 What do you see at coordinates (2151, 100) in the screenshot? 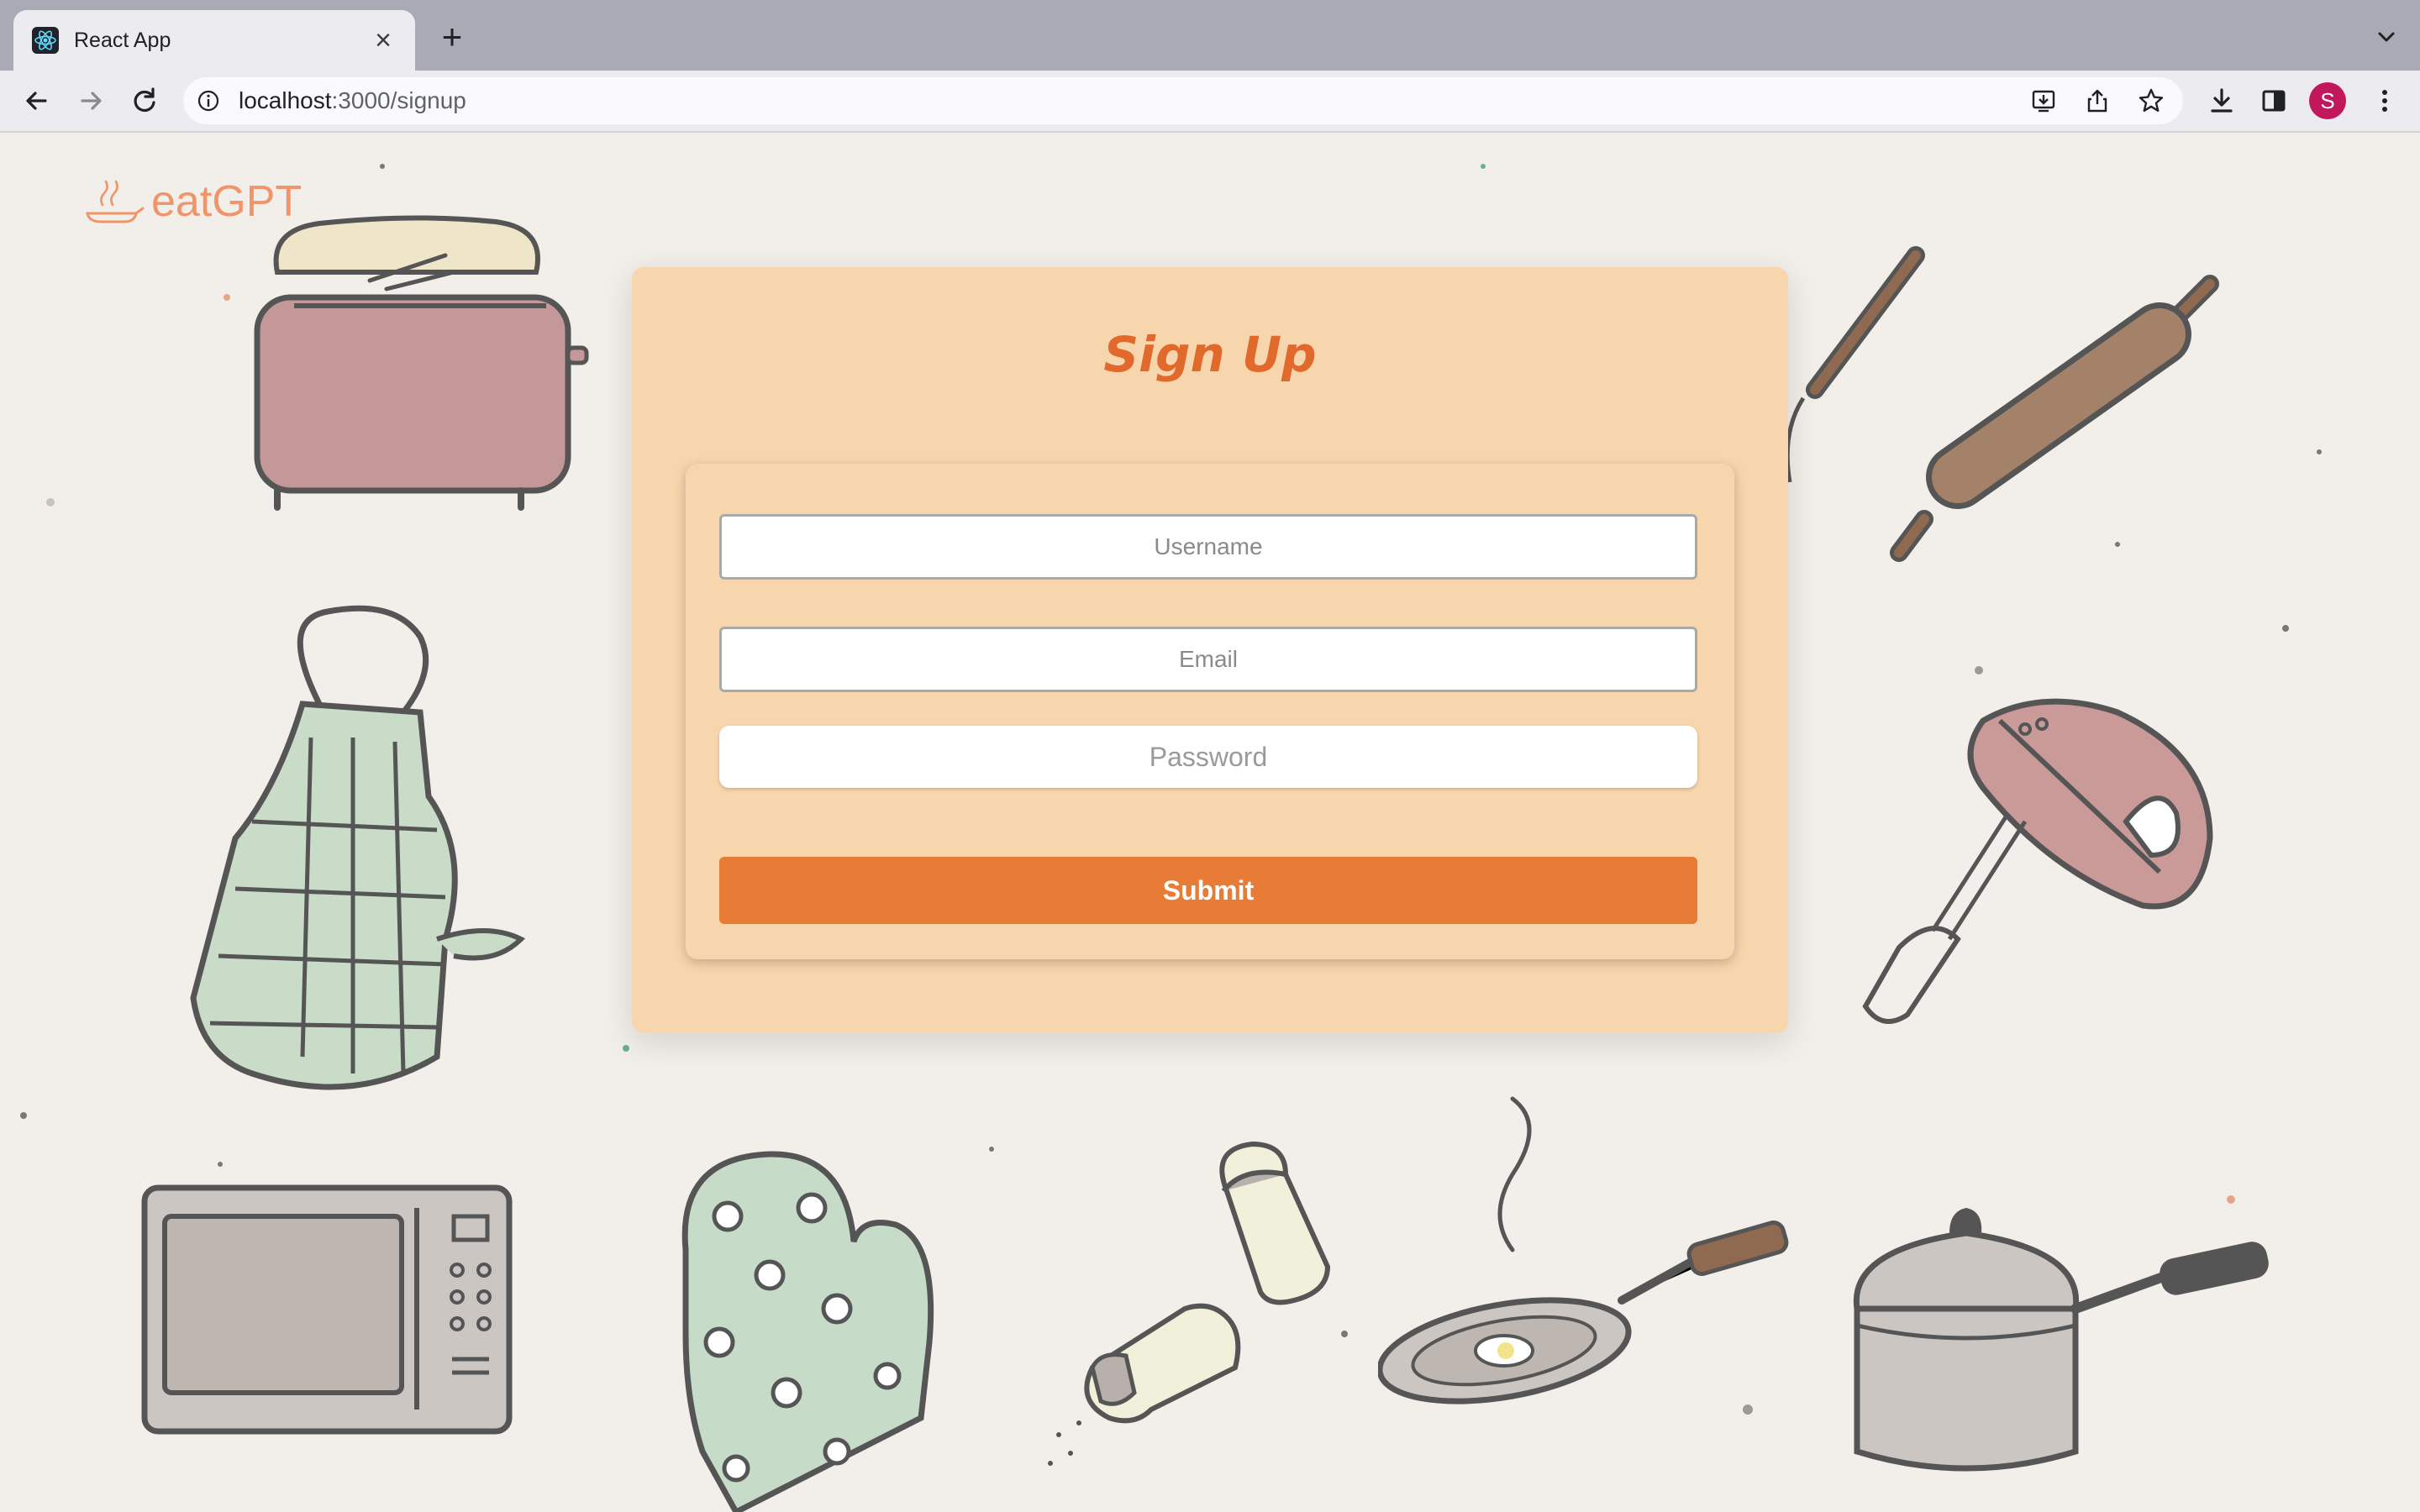
I see `star-icon` at bounding box center [2151, 100].